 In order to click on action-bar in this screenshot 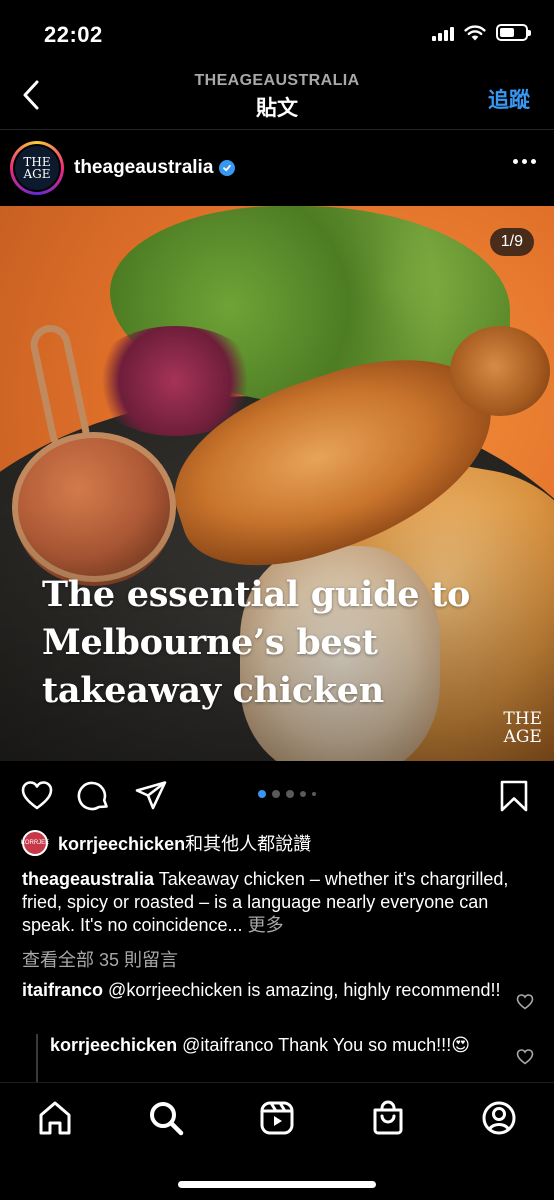, I will do `click(277, 794)`.